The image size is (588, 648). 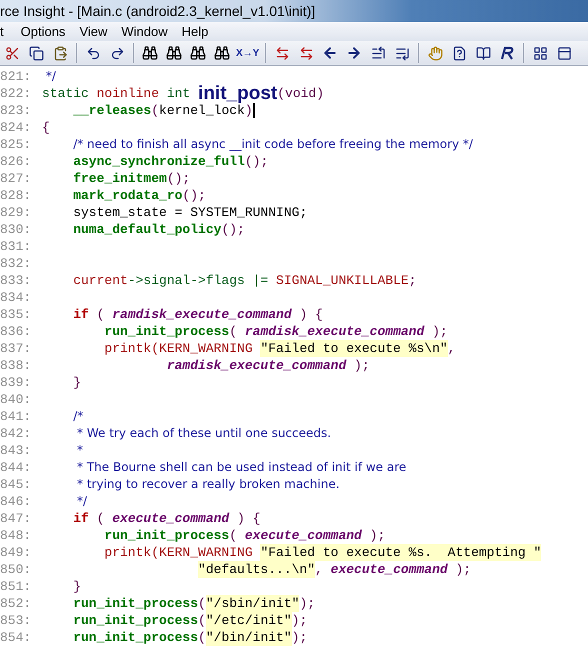 What do you see at coordinates (248, 53) in the screenshot?
I see `replace-button: X→Y` at bounding box center [248, 53].